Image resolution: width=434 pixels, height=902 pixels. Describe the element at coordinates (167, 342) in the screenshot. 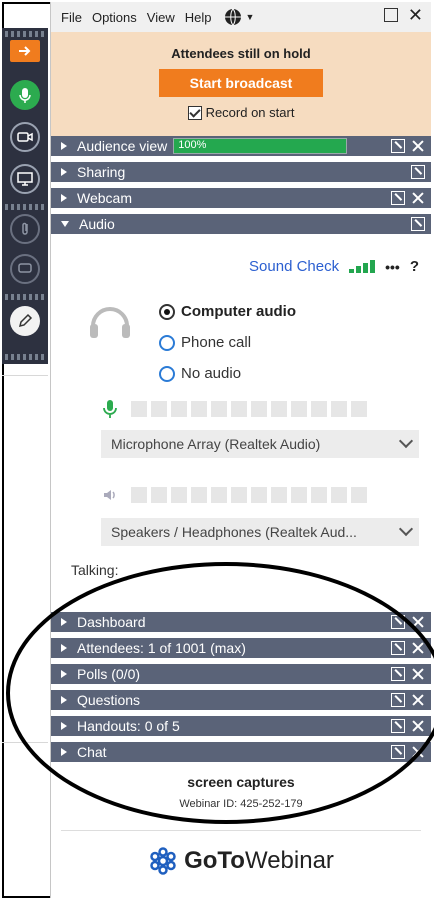

I see `radio-phone-call` at that location.